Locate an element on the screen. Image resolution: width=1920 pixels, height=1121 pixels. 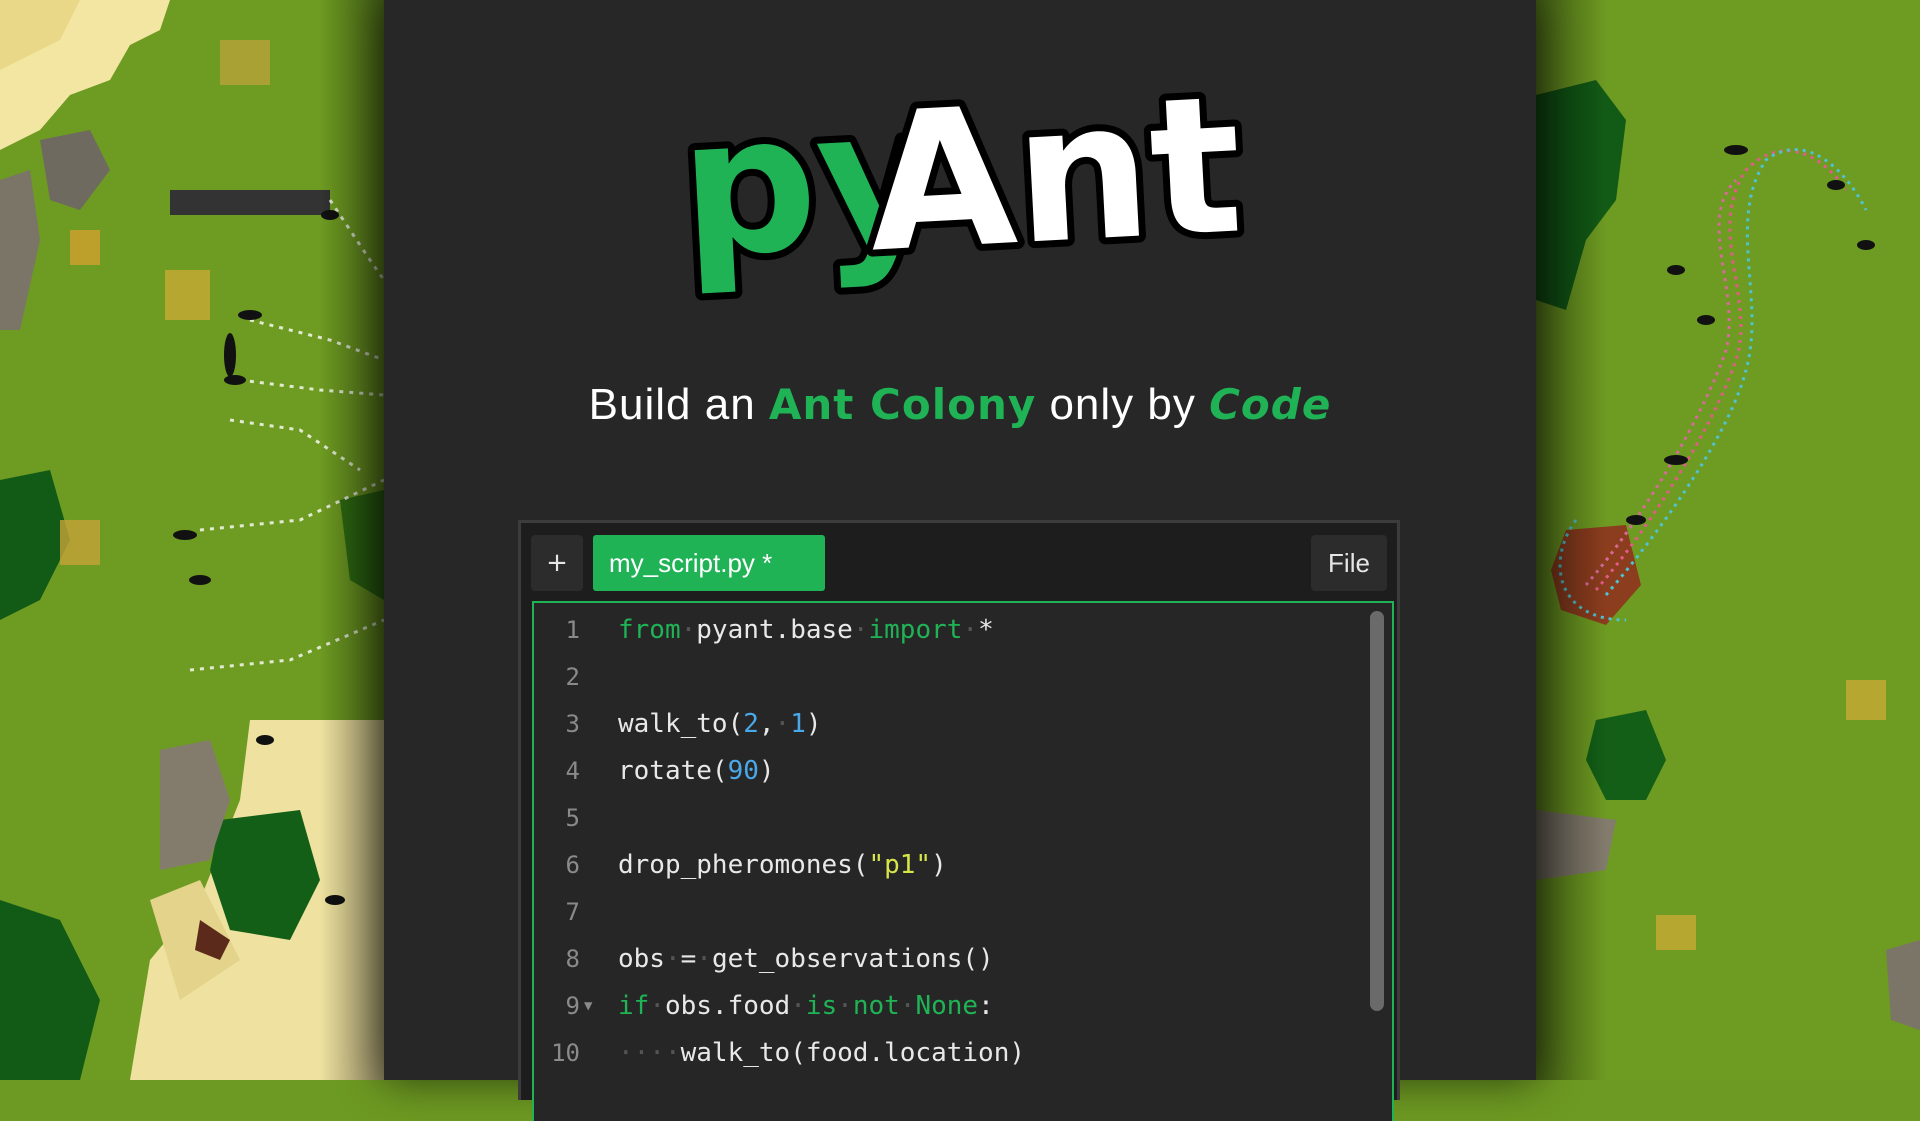
tagline-mid: only by is located at coordinates (1123, 404).